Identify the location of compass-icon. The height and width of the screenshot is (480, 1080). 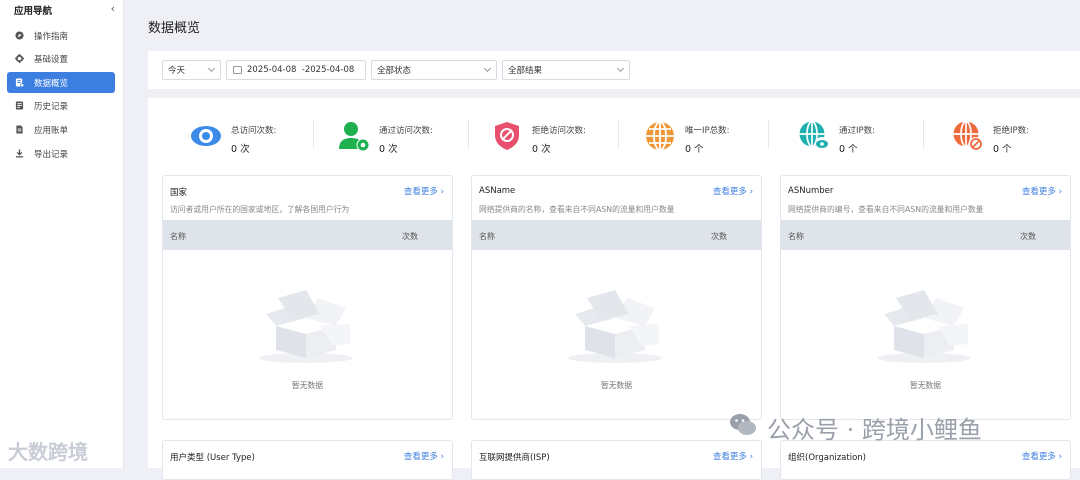
(19, 35).